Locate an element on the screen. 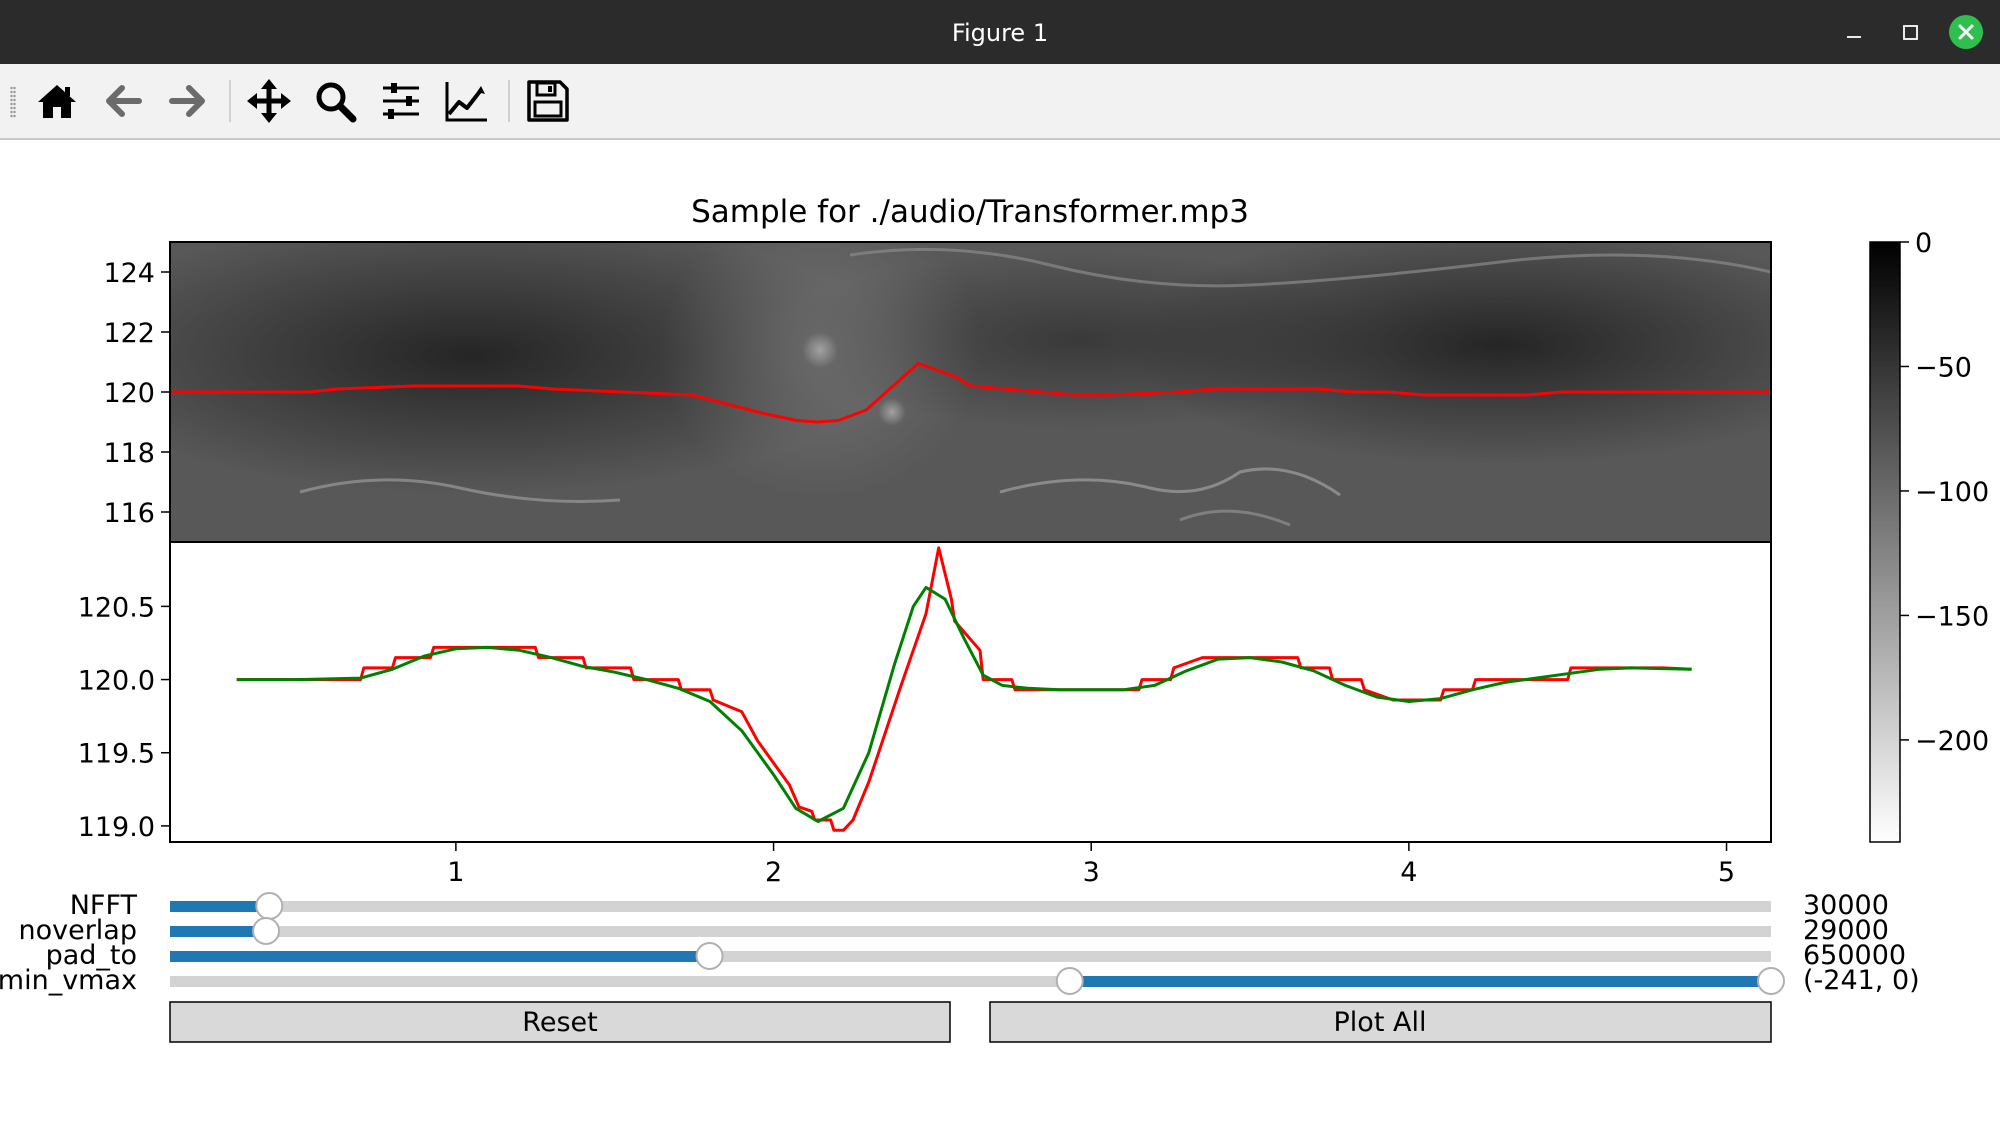 The width and height of the screenshot is (2000, 1142). slider-label: min_vmax is located at coordinates (68, 980).